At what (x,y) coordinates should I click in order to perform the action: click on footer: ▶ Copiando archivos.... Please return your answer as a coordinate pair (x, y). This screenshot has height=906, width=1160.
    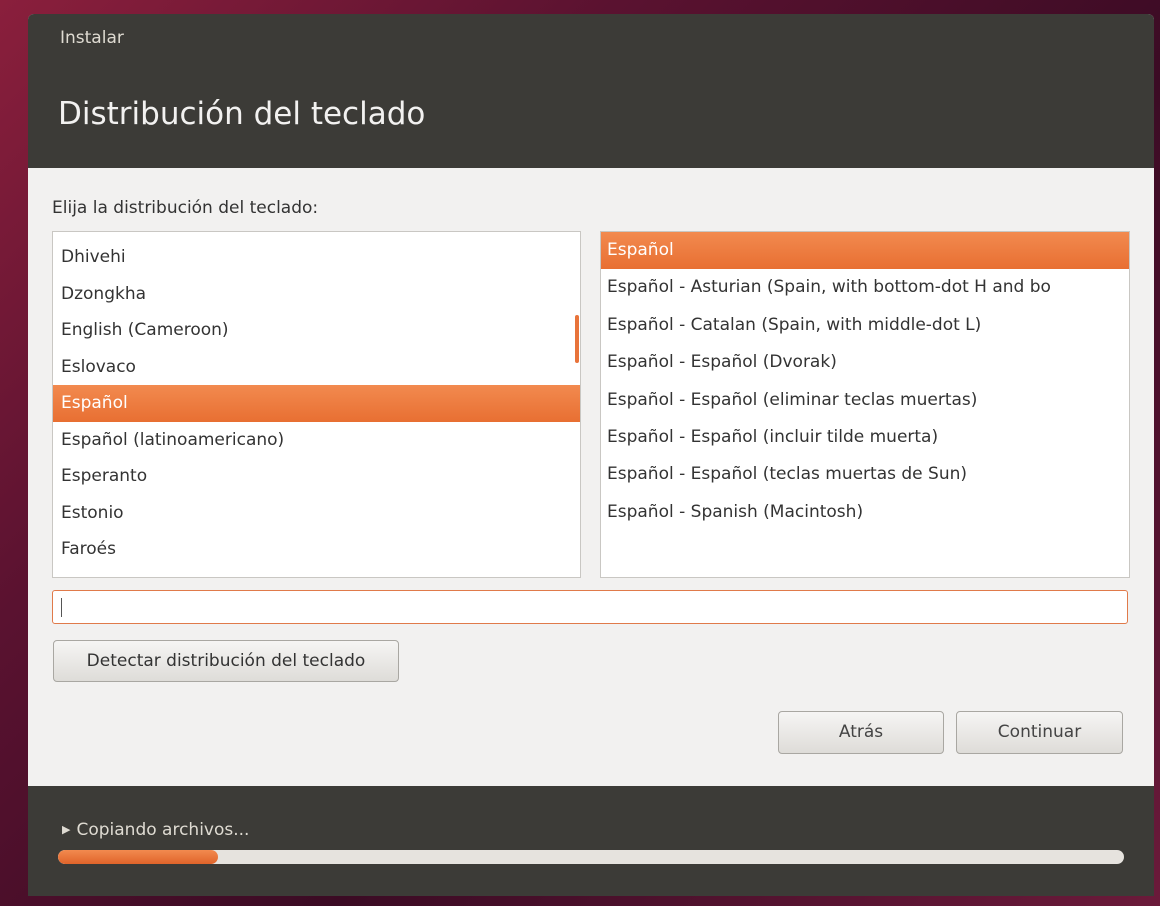
    Looking at the image, I should click on (591, 841).